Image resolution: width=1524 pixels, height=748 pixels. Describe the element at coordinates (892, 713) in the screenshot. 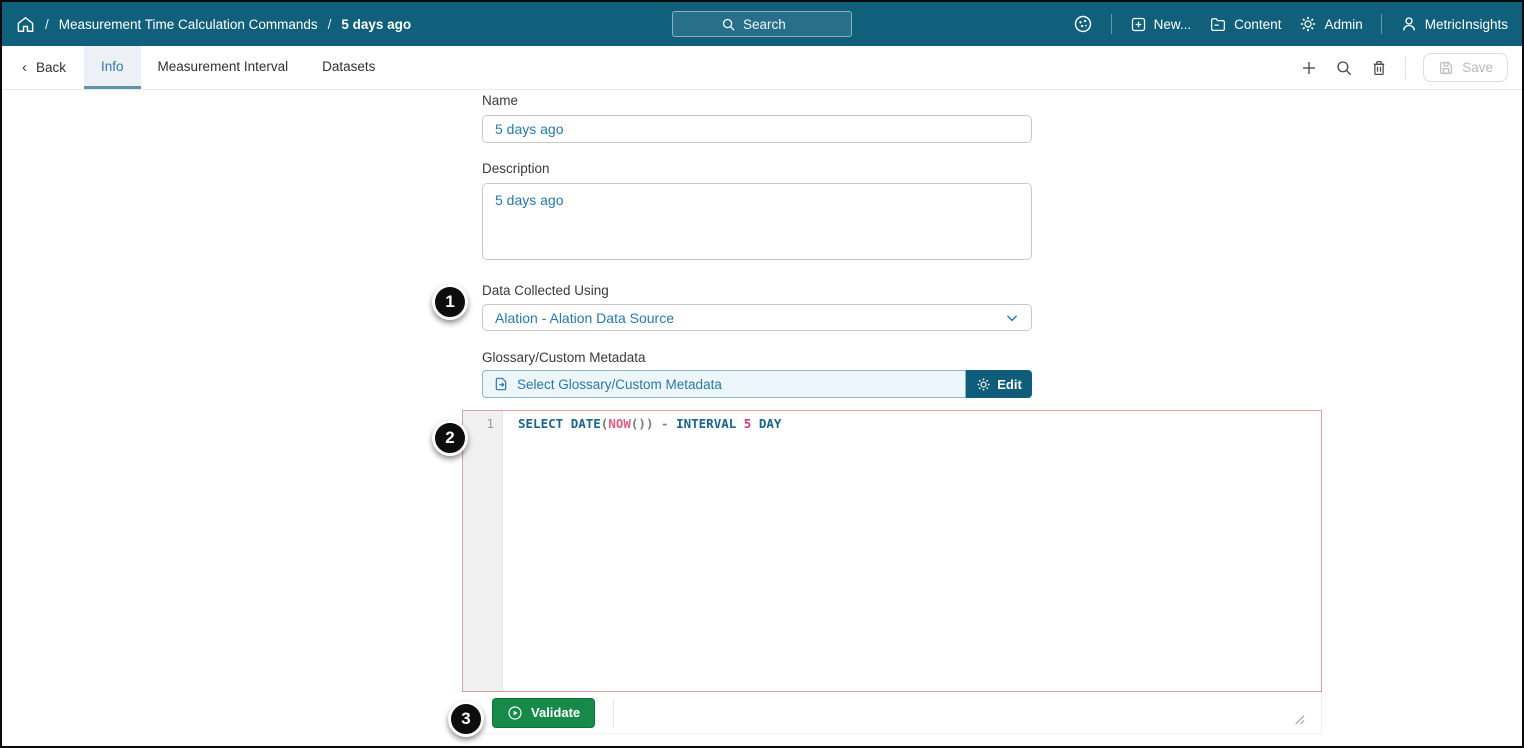

I see `editor-footer: Validate` at that location.